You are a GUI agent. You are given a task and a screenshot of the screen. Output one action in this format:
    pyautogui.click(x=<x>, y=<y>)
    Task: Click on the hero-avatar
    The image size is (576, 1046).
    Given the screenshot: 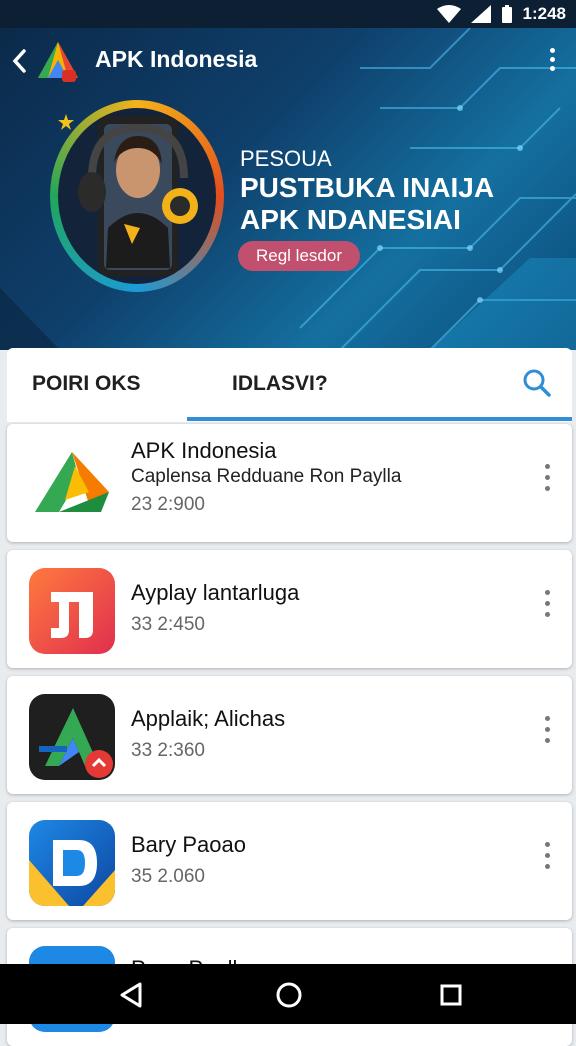 What is the action you would take?
    pyautogui.click(x=137, y=196)
    